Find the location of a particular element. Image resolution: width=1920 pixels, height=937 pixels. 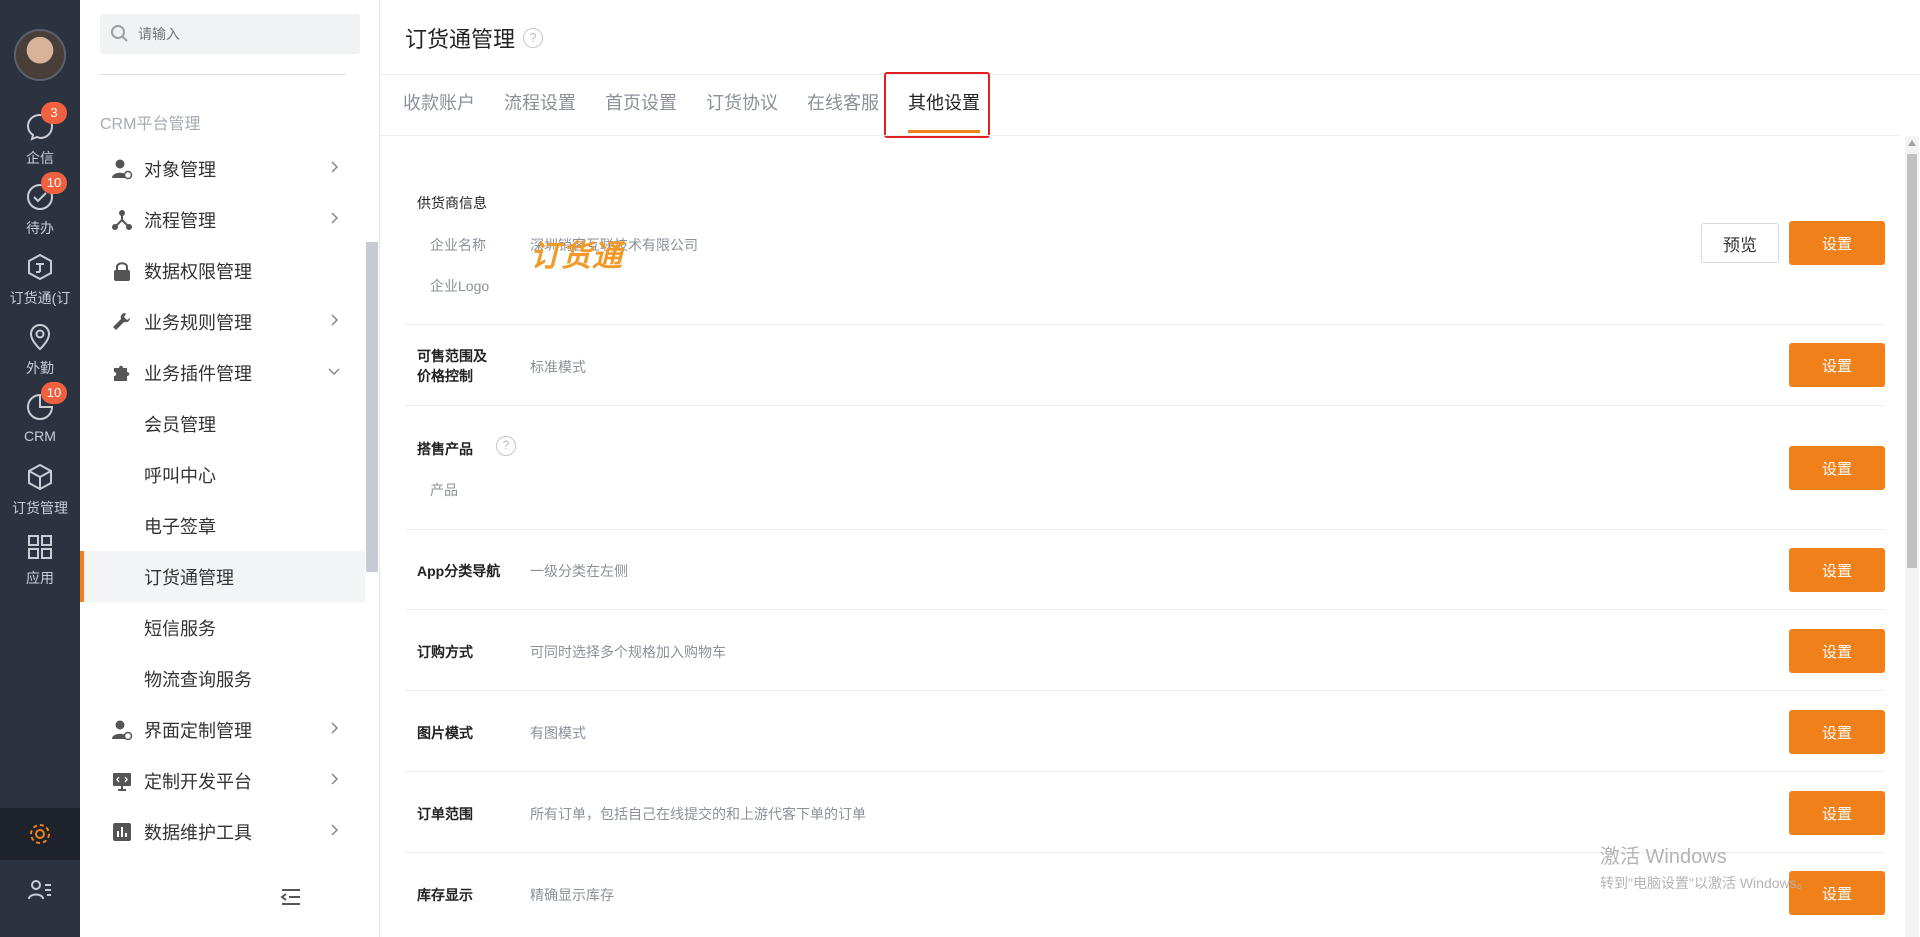

main-scrollbar is located at coordinates (1912, 536).